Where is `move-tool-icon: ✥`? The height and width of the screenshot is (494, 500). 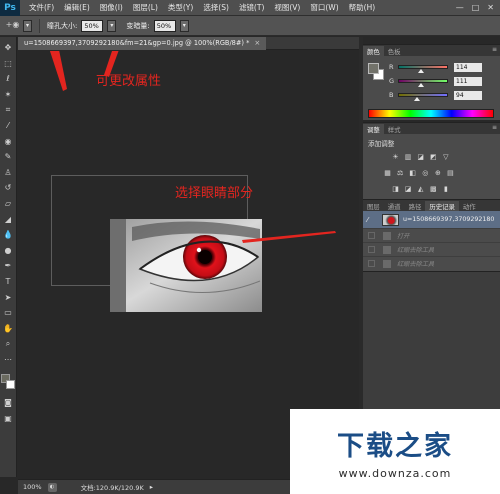
move-tool-icon: ✥ is located at coordinates (8, 47).